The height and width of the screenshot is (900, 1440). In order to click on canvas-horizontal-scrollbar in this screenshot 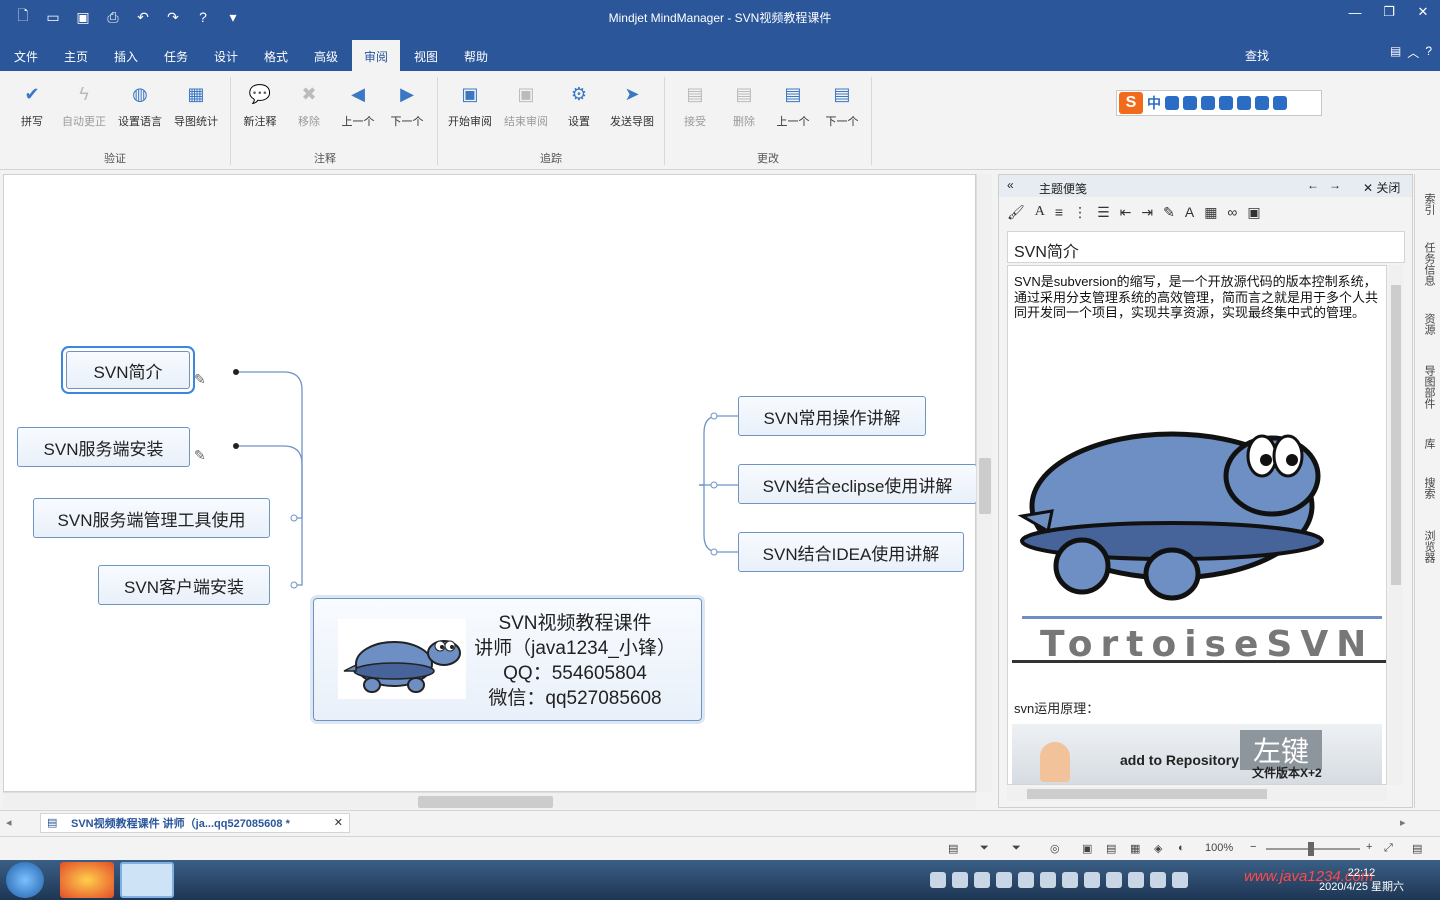, I will do `click(489, 800)`.